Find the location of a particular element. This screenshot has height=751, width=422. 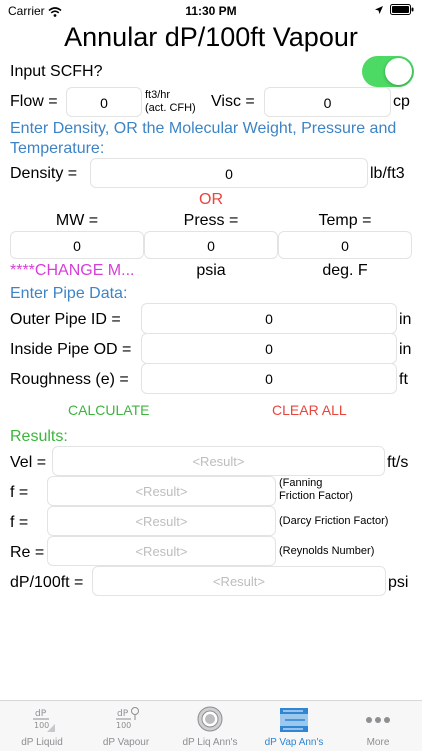

vel-label: Vel = is located at coordinates (28, 462).